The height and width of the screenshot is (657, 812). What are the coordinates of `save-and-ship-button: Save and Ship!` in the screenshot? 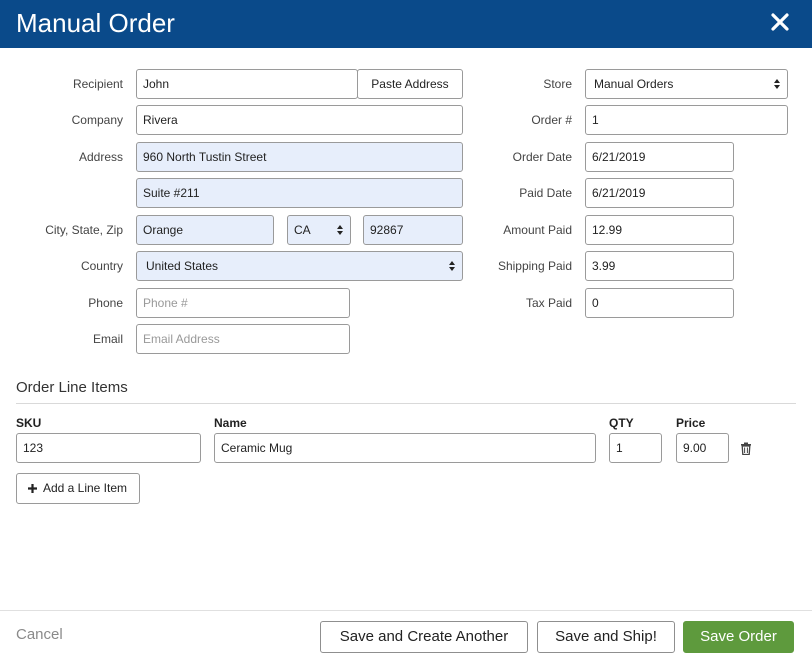 It's located at (606, 637).